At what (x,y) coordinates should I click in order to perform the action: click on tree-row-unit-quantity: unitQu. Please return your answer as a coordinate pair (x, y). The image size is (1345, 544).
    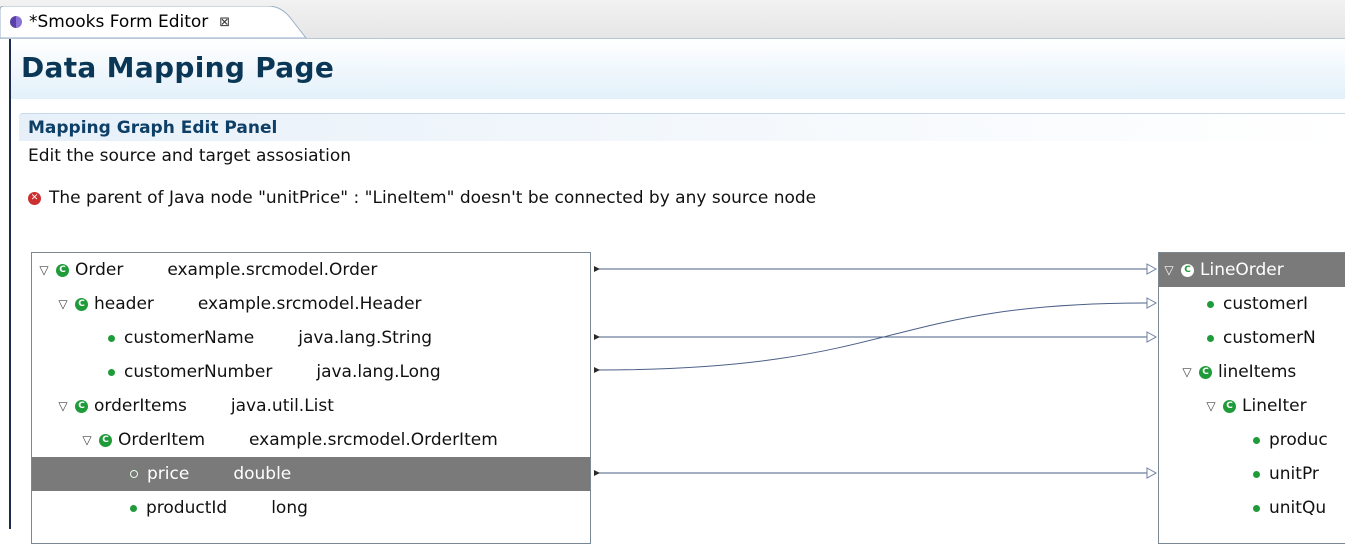
    Looking at the image, I should click on (1252, 508).